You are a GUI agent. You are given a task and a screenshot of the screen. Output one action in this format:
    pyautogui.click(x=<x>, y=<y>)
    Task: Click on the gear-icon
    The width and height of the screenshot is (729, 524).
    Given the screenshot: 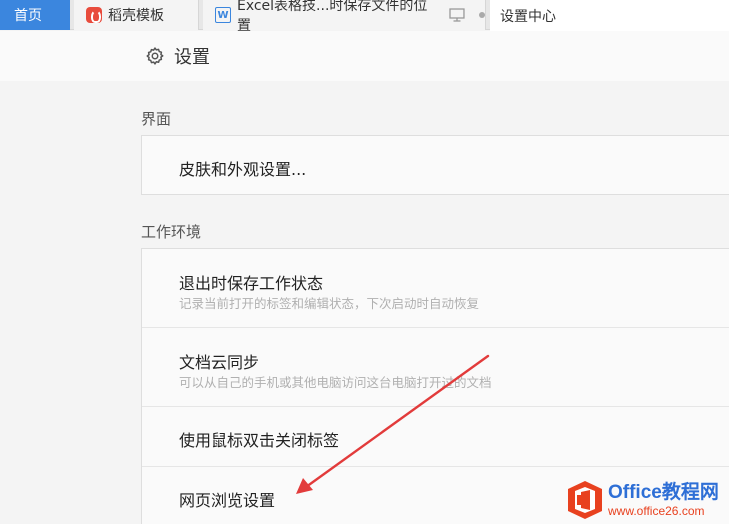 What is the action you would take?
    pyautogui.click(x=155, y=56)
    